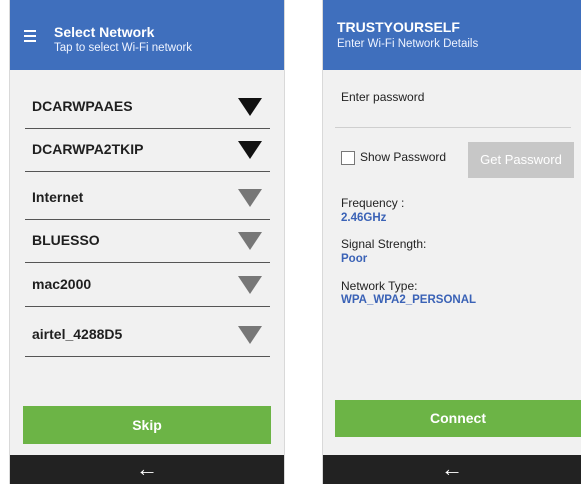 This screenshot has height=484, width=581. What do you see at coordinates (373, 203) in the screenshot?
I see `frequency-label: Frequency :` at bounding box center [373, 203].